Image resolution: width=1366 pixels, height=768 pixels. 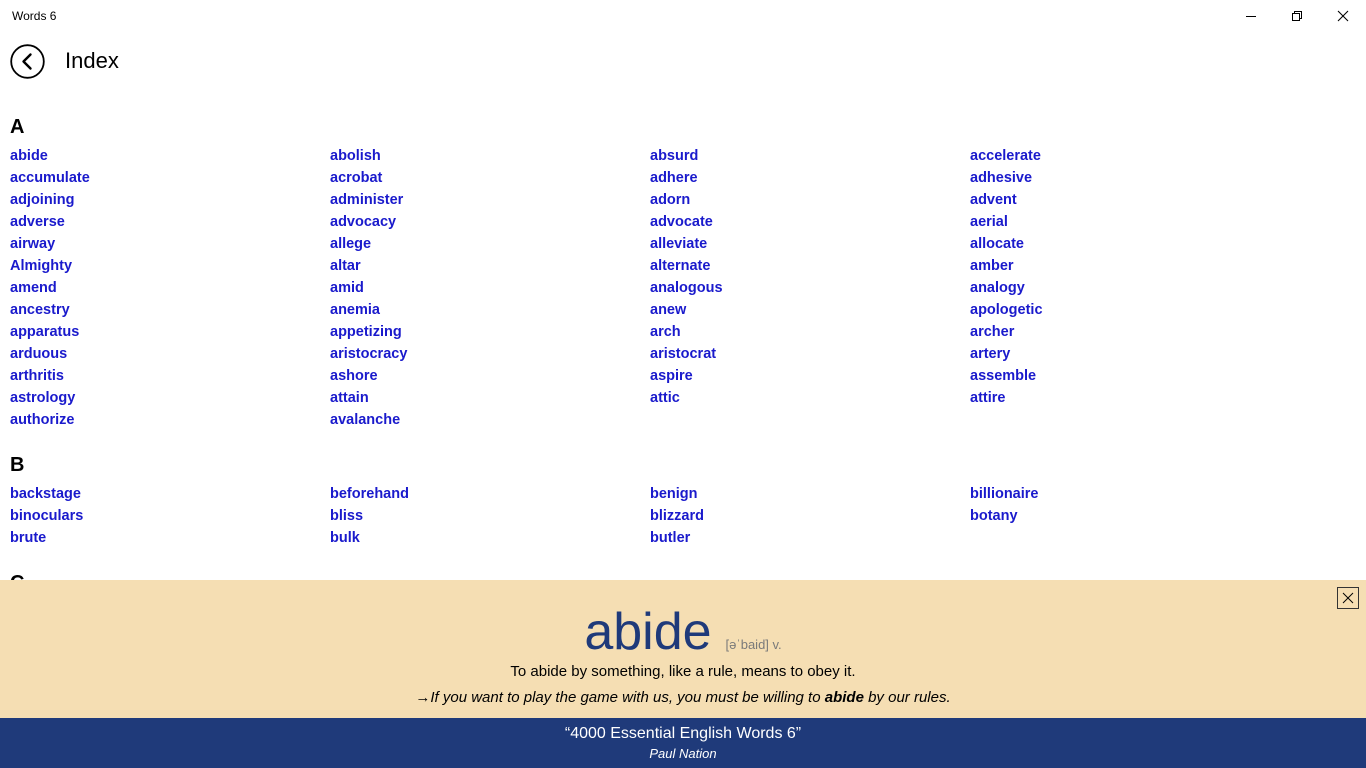 What do you see at coordinates (665, 398) in the screenshot?
I see `word-link: attic` at bounding box center [665, 398].